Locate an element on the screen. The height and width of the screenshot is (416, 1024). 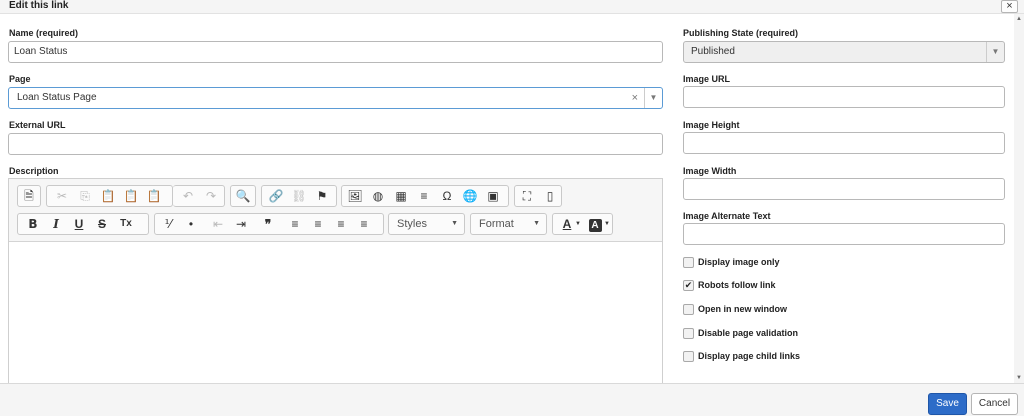
align-center-icon: ≡ is located at coordinates (318, 224).